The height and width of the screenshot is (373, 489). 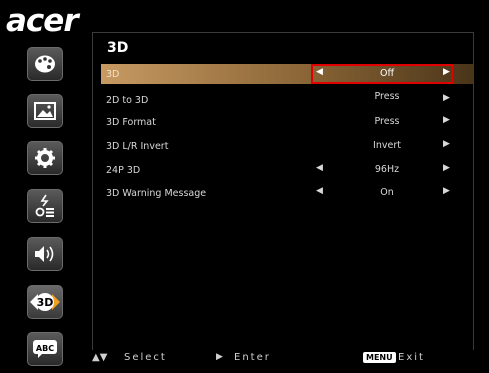 What do you see at coordinates (113, 74) in the screenshot?
I see `row-label: 3D` at bounding box center [113, 74].